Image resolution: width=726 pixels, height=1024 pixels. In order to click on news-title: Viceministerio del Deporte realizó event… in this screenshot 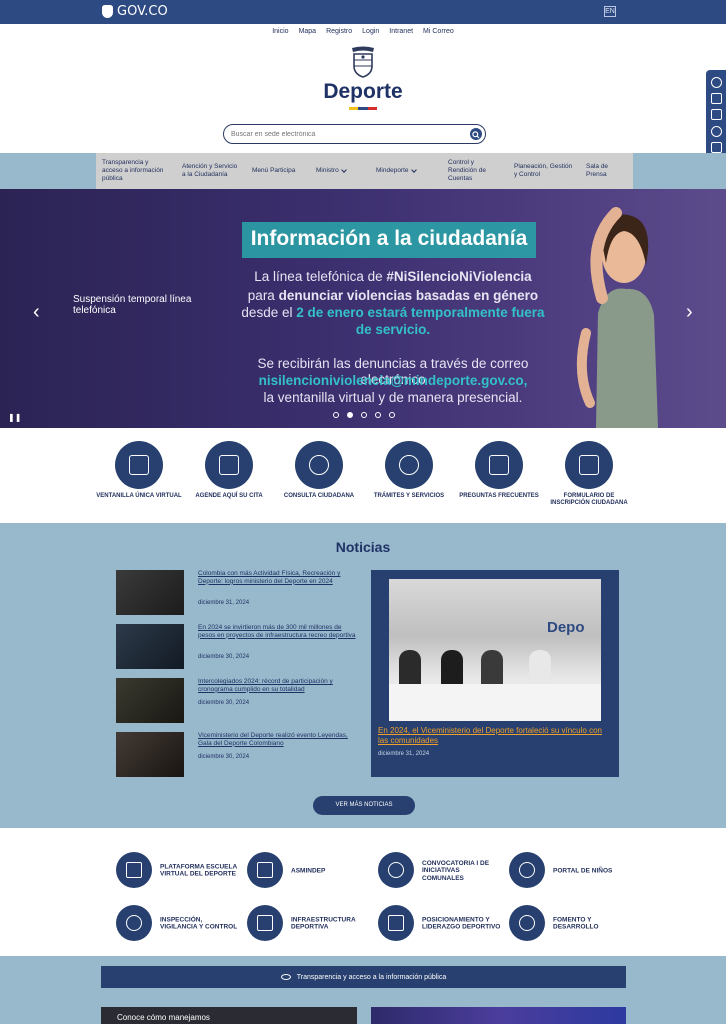, I will do `click(277, 740)`.